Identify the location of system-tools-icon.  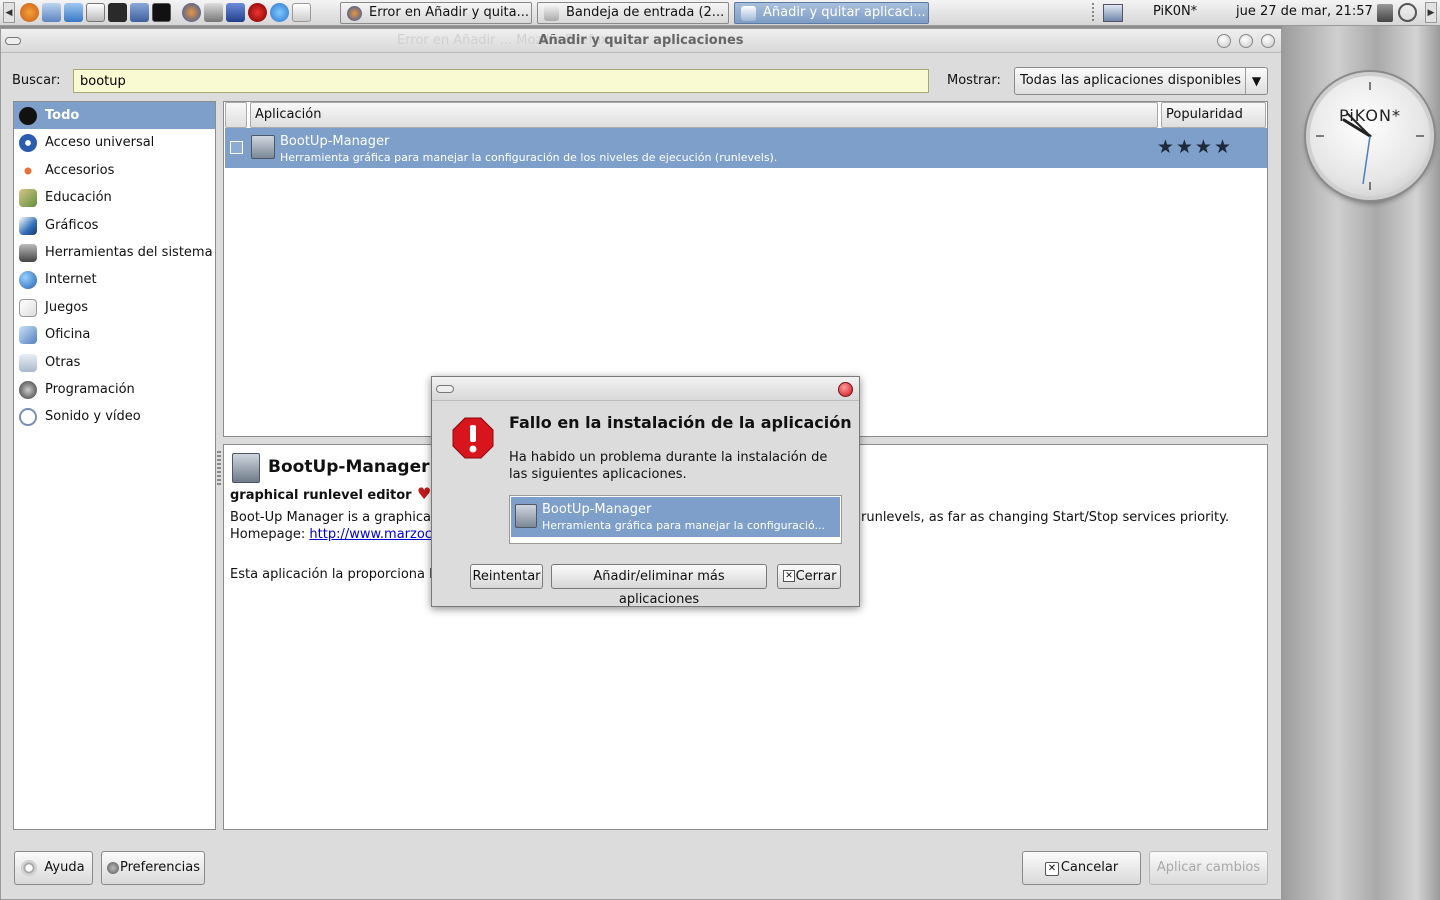
(28, 252).